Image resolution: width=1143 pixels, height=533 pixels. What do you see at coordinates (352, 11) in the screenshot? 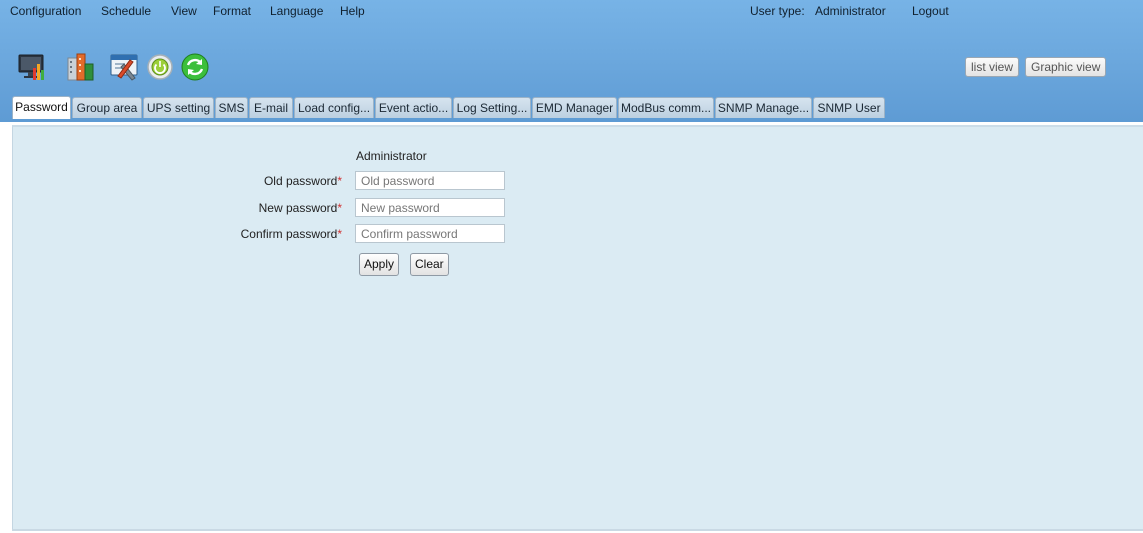
I see `menu-help: Help` at bounding box center [352, 11].